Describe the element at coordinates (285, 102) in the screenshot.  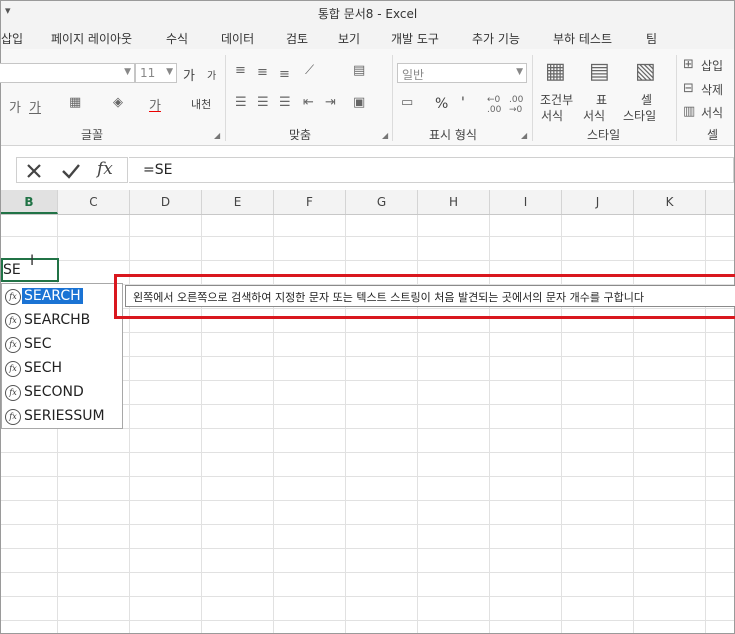
I see `align-right-icon: ☰` at that location.